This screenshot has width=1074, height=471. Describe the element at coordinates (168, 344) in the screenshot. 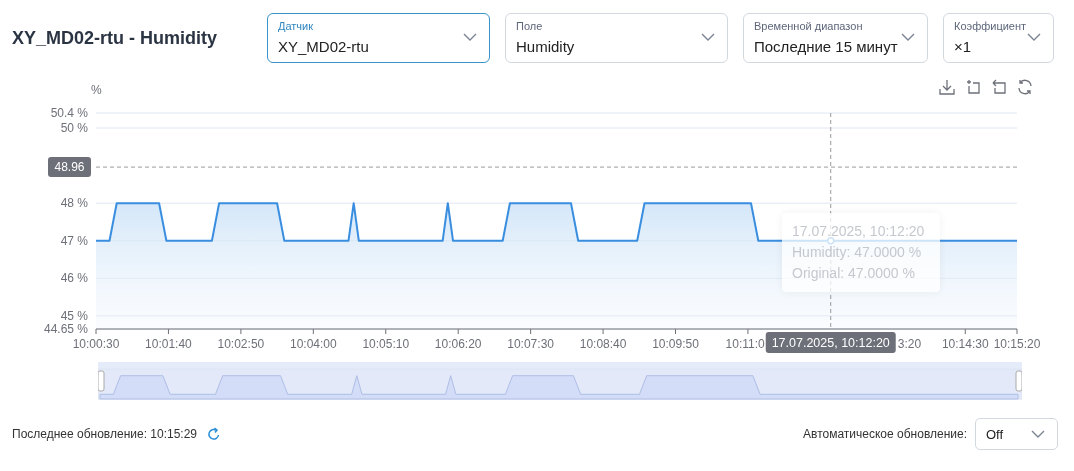

I see `x-axis-label: 10:01:40` at that location.